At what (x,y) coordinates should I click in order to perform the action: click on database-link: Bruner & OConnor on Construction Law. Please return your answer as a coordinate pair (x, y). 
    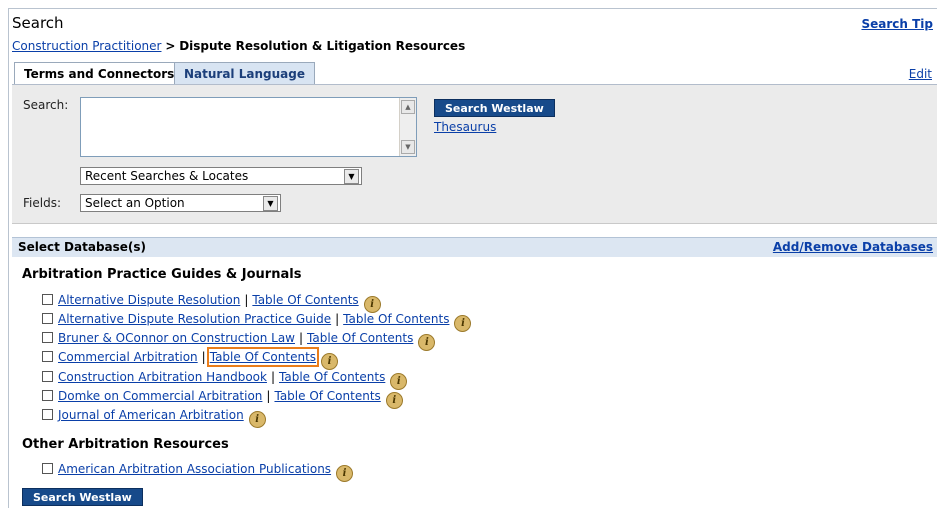
    Looking at the image, I should click on (176, 338).